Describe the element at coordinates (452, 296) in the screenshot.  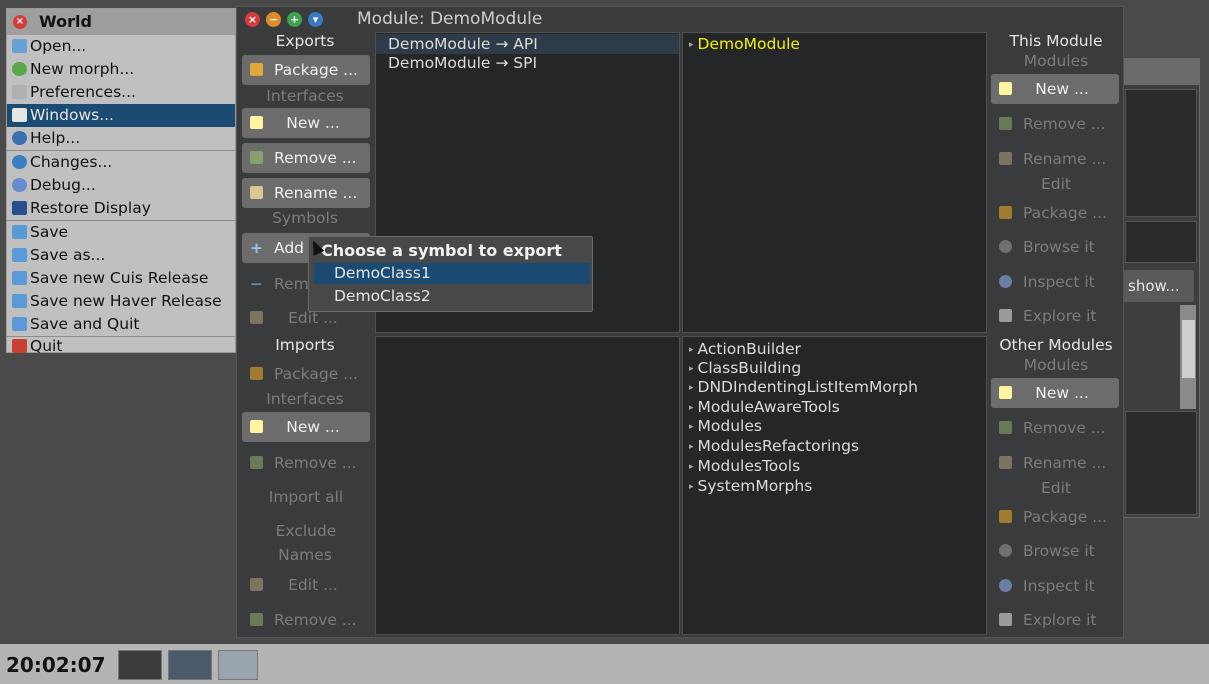
I see `popup-option: DemoClass2` at that location.